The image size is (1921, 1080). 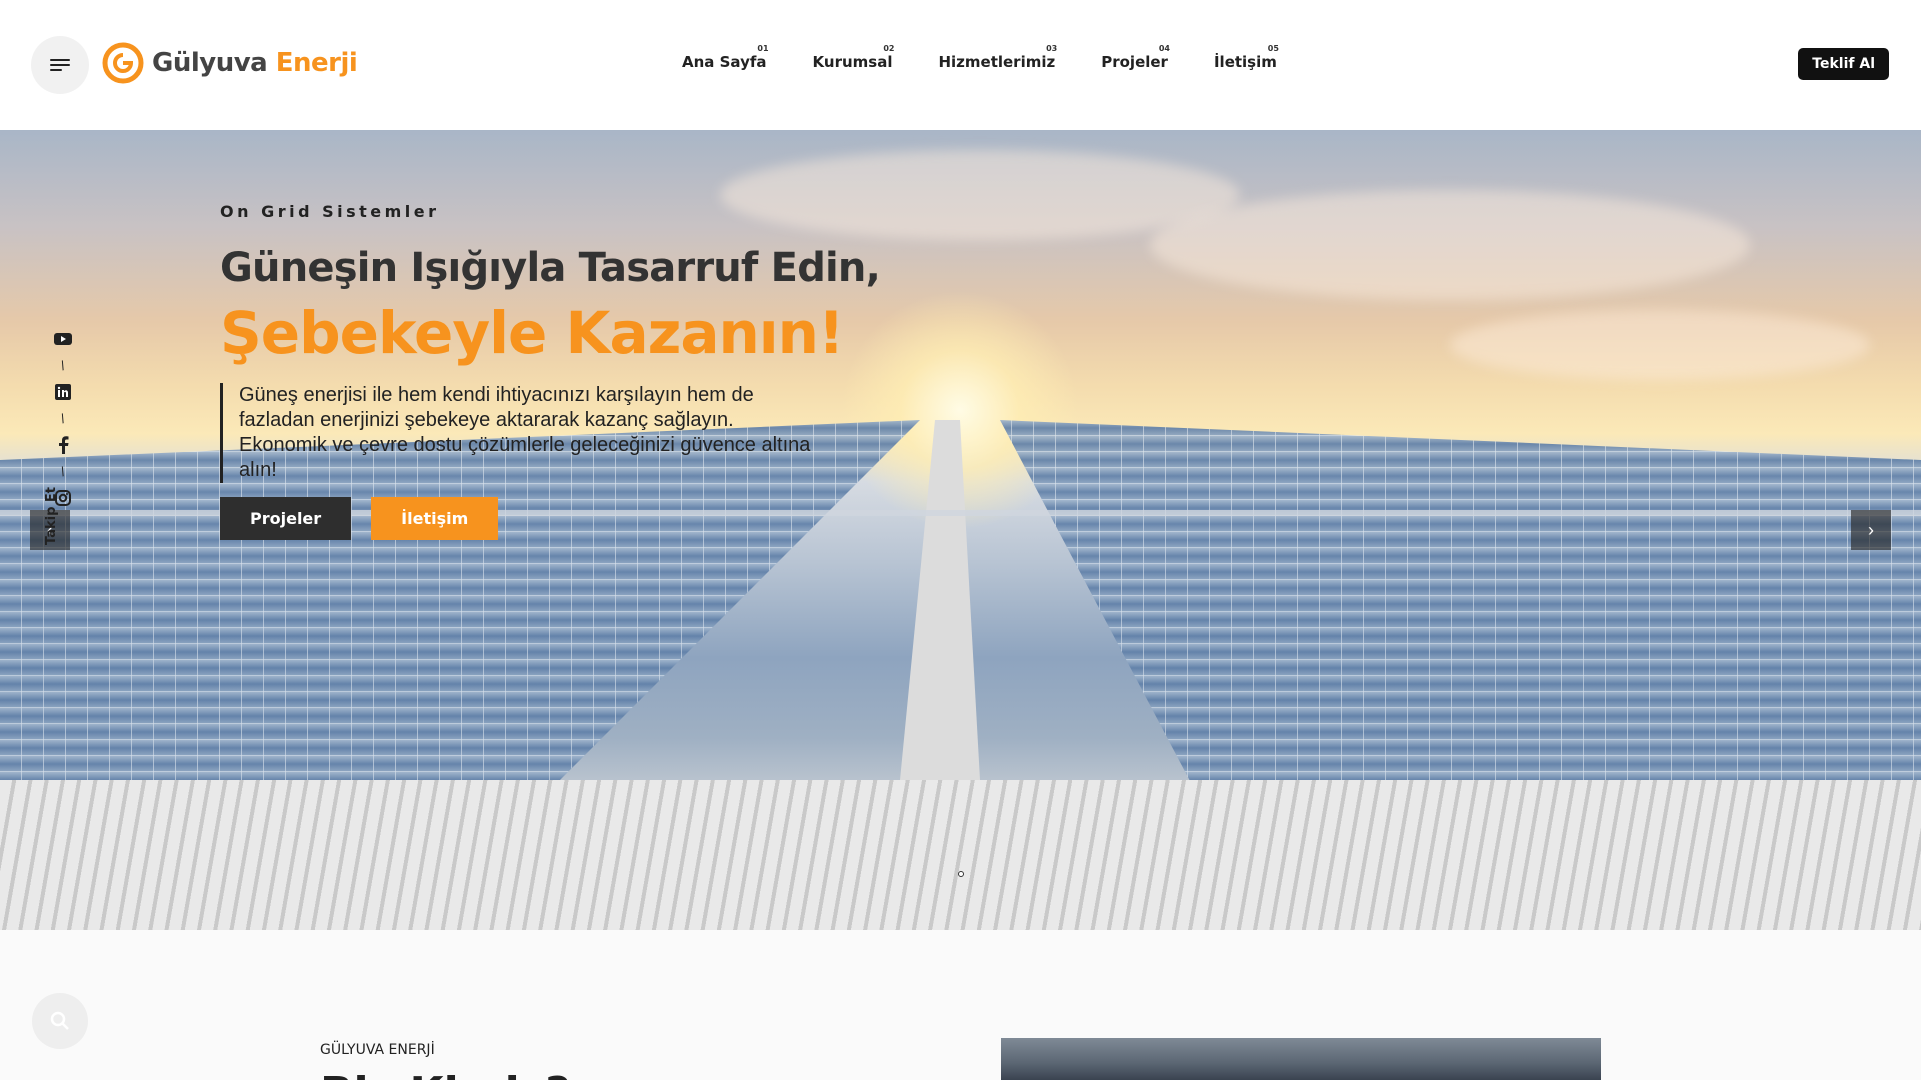 I want to click on nav-item-kurumsal: 02 Kurumsal, so click(x=853, y=57).